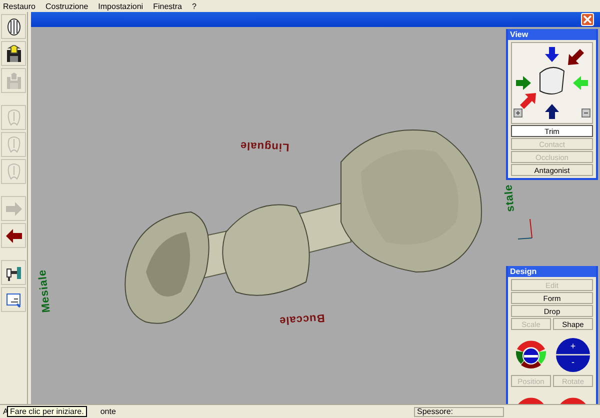 This screenshot has height=418, width=600. Describe the element at coordinates (44, 291) in the screenshot. I see `orientation-label: Mesiale` at that location.